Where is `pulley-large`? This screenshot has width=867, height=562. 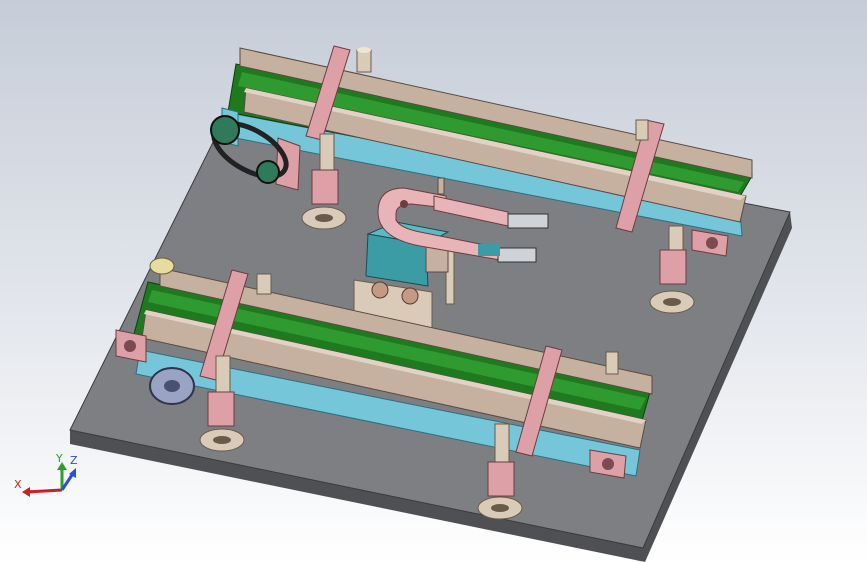 pulley-large is located at coordinates (225, 130).